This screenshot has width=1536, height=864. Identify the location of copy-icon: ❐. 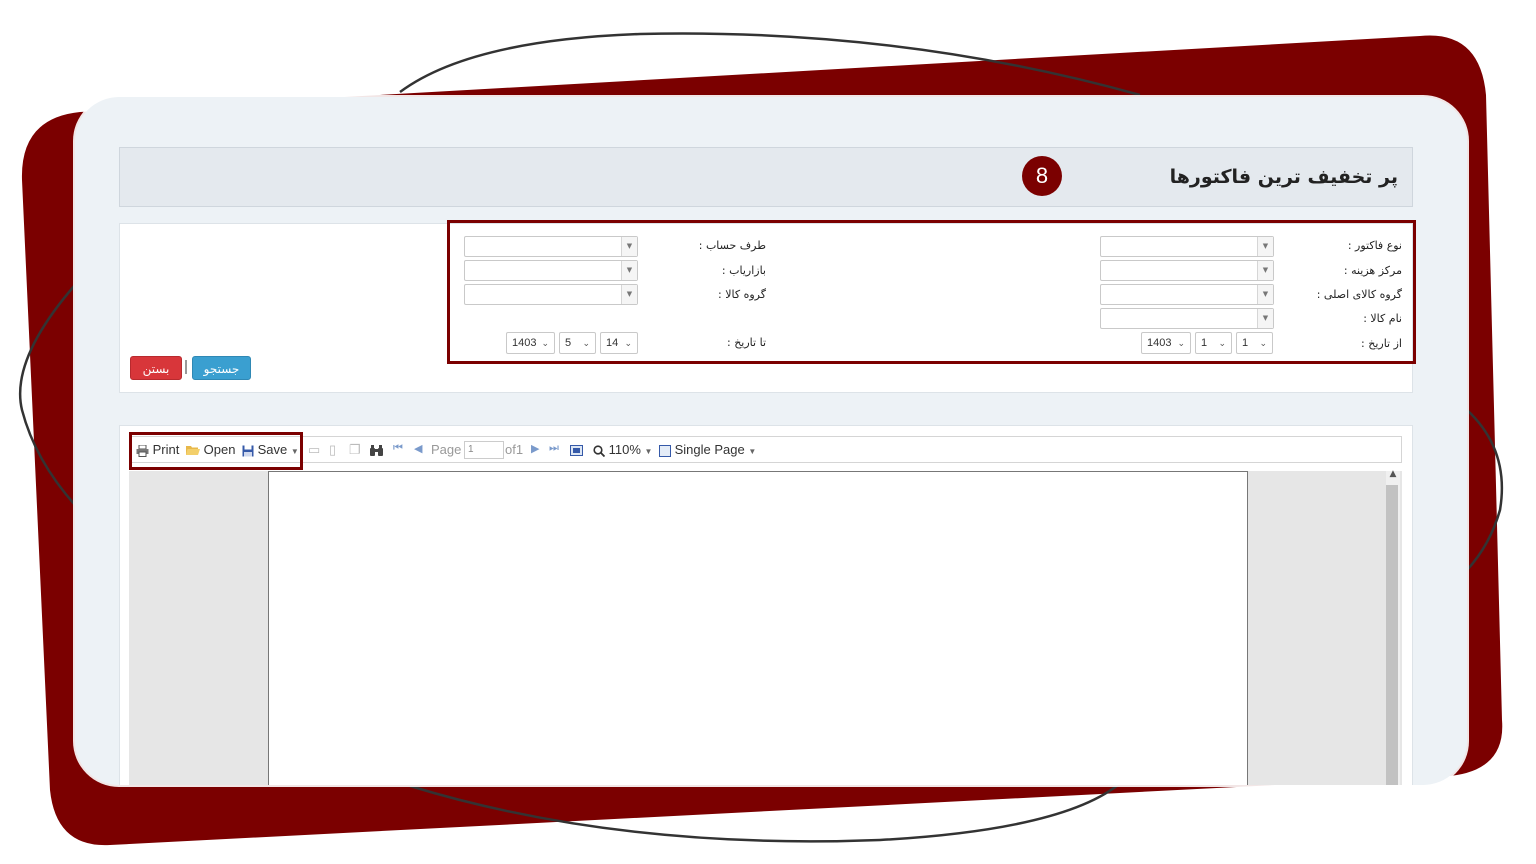
(355, 450).